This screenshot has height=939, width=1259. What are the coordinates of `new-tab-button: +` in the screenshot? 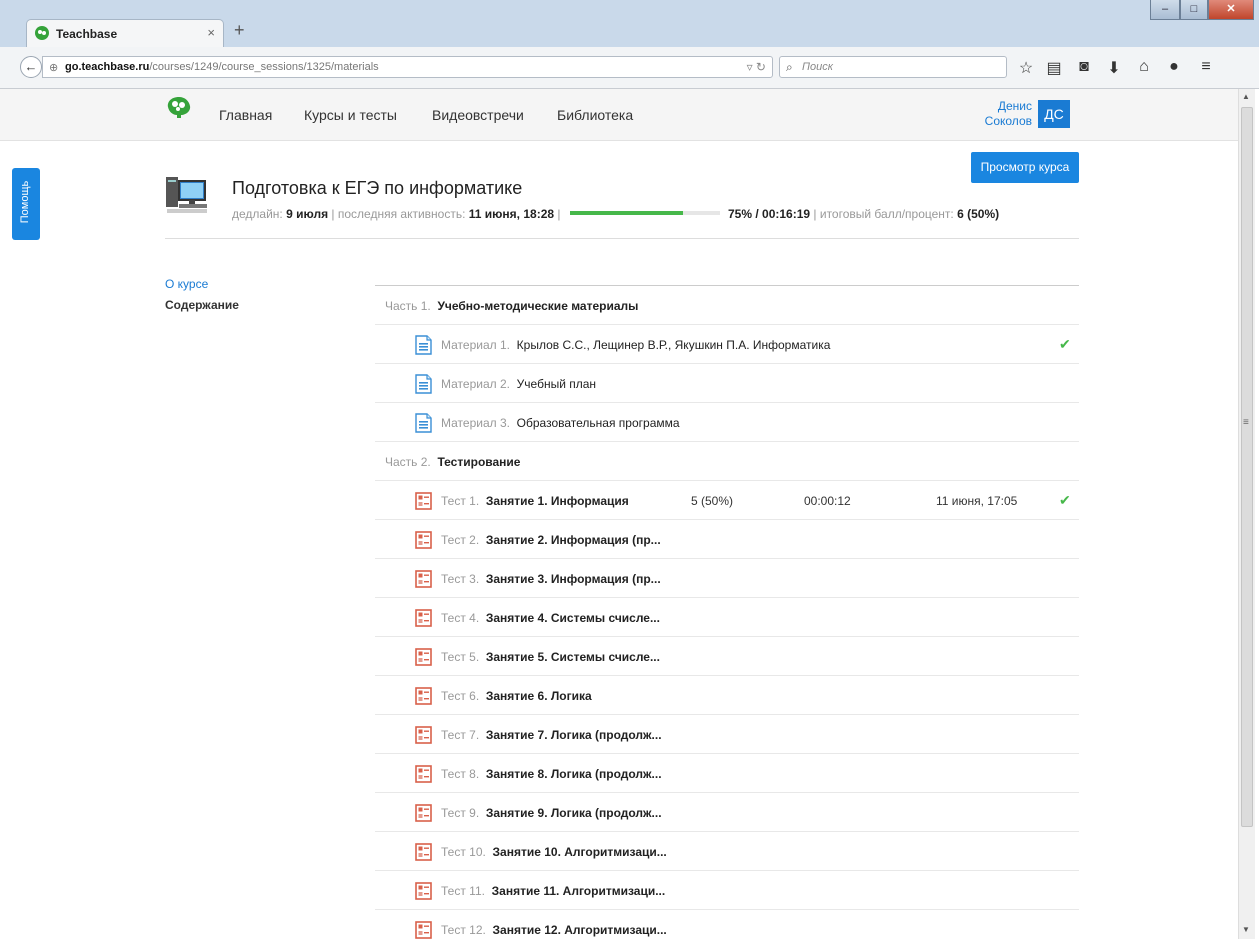 It's located at (239, 30).